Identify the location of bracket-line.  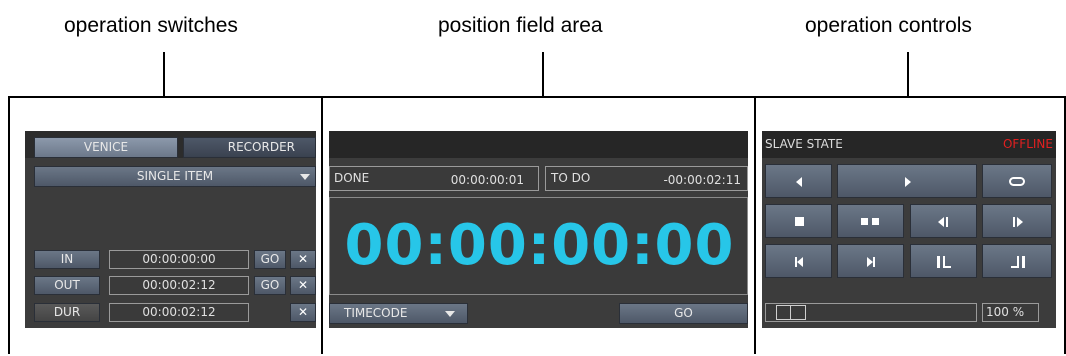
(536, 97).